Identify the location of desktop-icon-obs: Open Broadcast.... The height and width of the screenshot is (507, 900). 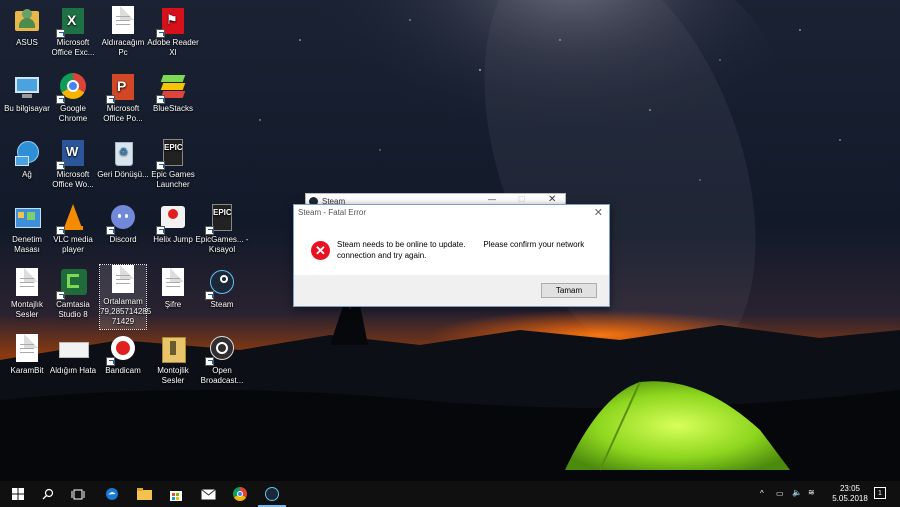
(222, 360).